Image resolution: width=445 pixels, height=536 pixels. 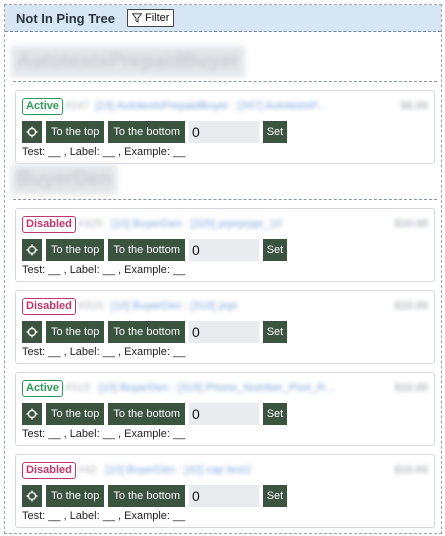 What do you see at coordinates (223, 18) in the screenshot?
I see `panel-header: Not In Ping Tree Filter` at bounding box center [223, 18].